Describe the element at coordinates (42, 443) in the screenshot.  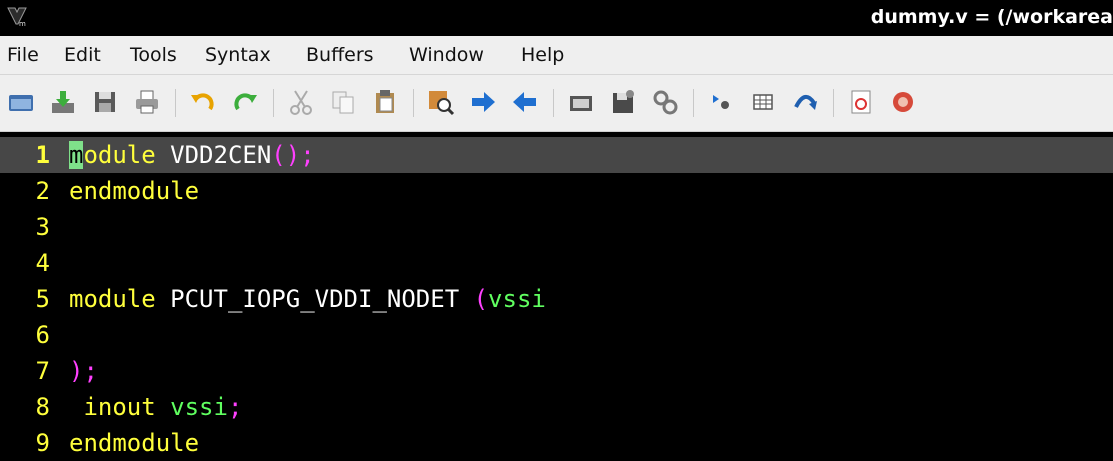
I see `line-number: 9` at that location.